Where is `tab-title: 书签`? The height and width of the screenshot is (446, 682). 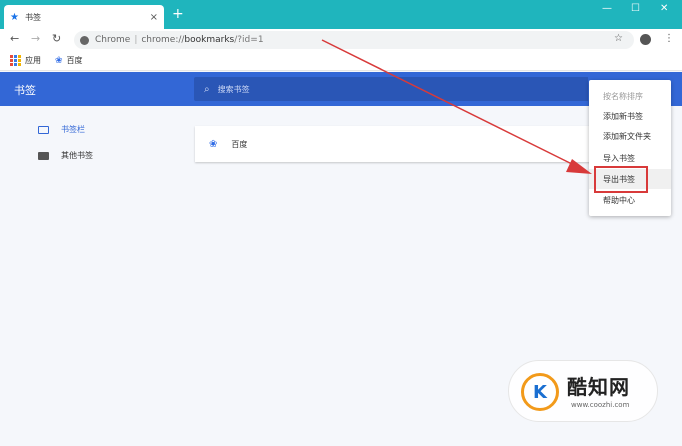 tab-title: 书签 is located at coordinates (32, 17).